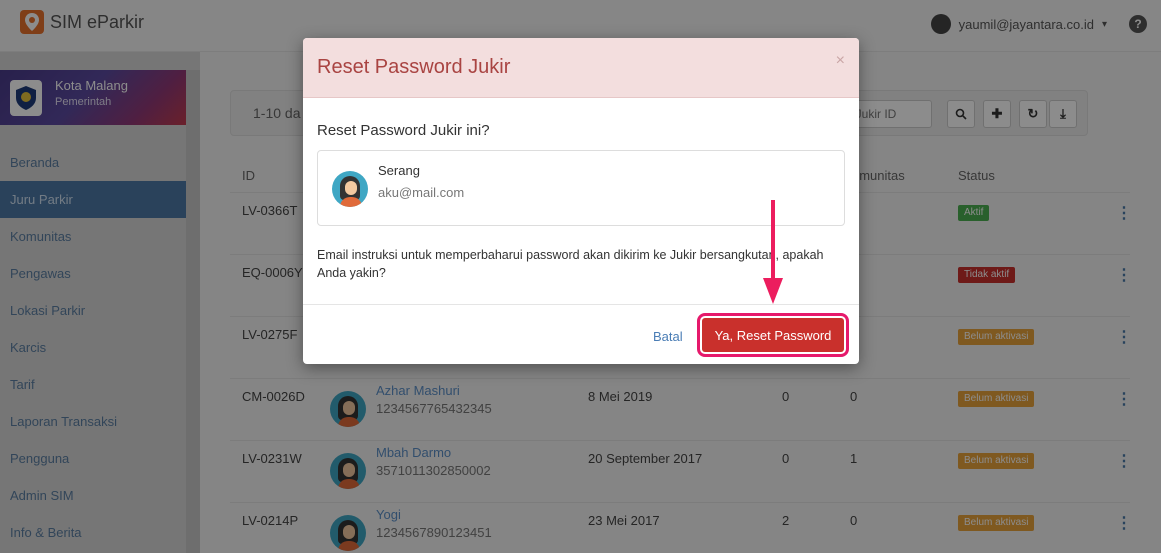  What do you see at coordinates (581, 334) in the screenshot?
I see `modal-footer: Batal Ya, Reset Password` at bounding box center [581, 334].